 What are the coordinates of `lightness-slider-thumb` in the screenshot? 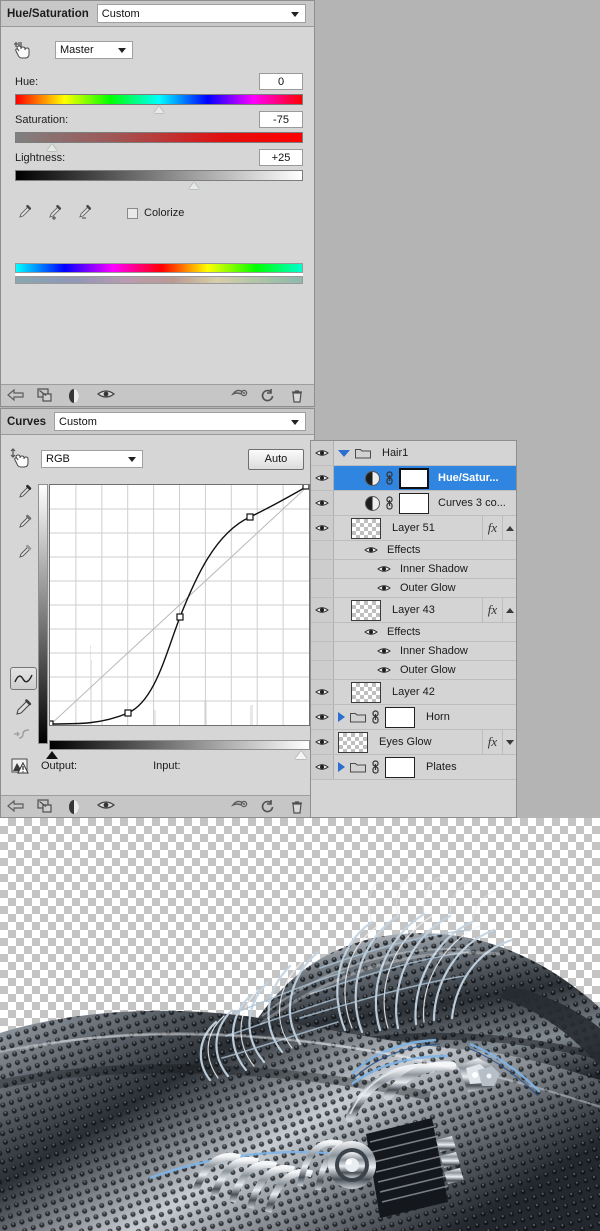 It's located at (193, 185).